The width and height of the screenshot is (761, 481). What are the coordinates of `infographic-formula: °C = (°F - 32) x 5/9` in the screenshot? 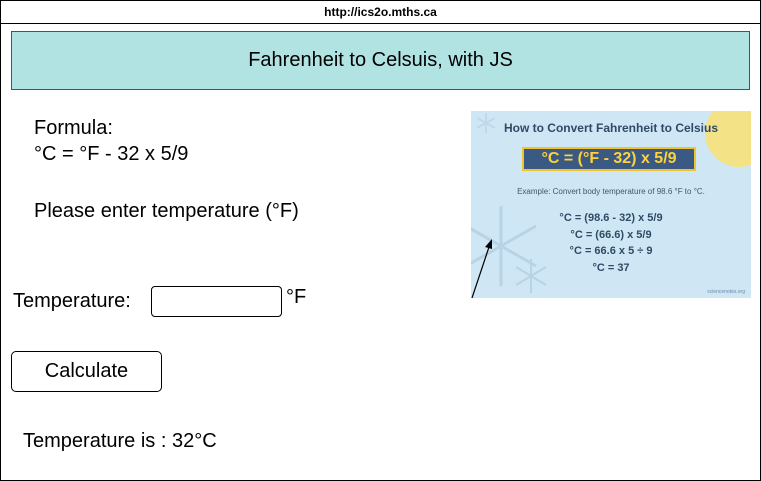 It's located at (609, 159).